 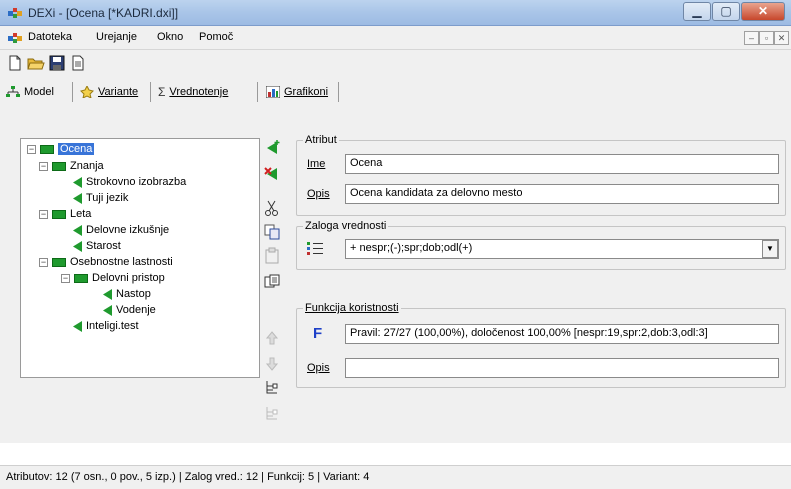 I want to click on close-button: ✕, so click(x=763, y=11).